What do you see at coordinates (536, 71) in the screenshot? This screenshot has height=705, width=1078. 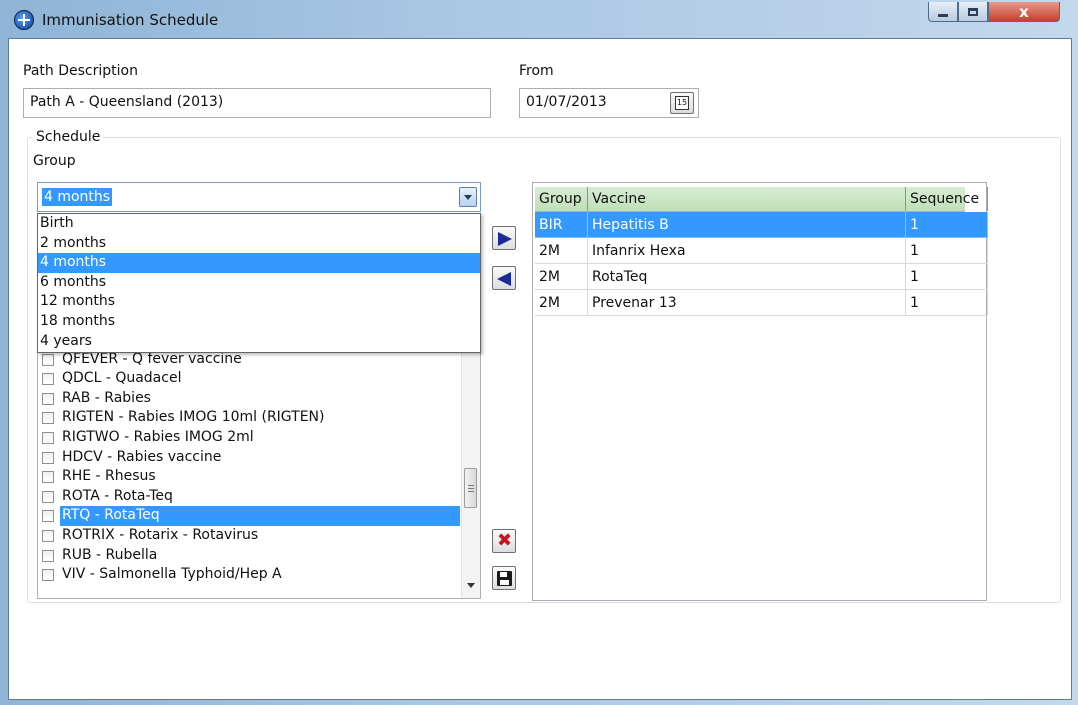 I see `from-label: From` at bounding box center [536, 71].